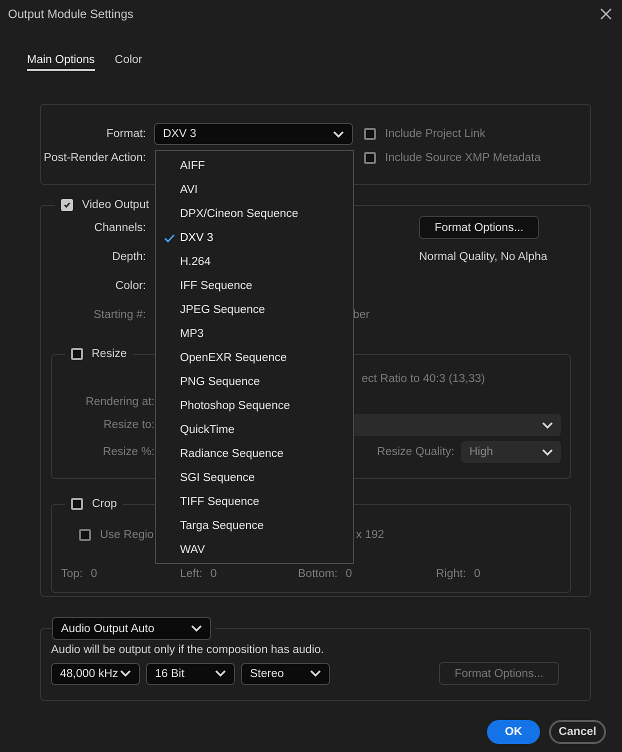 Image resolution: width=622 pixels, height=752 pixels. What do you see at coordinates (318, 574) in the screenshot?
I see `crop-field-label: Bottom:` at bounding box center [318, 574].